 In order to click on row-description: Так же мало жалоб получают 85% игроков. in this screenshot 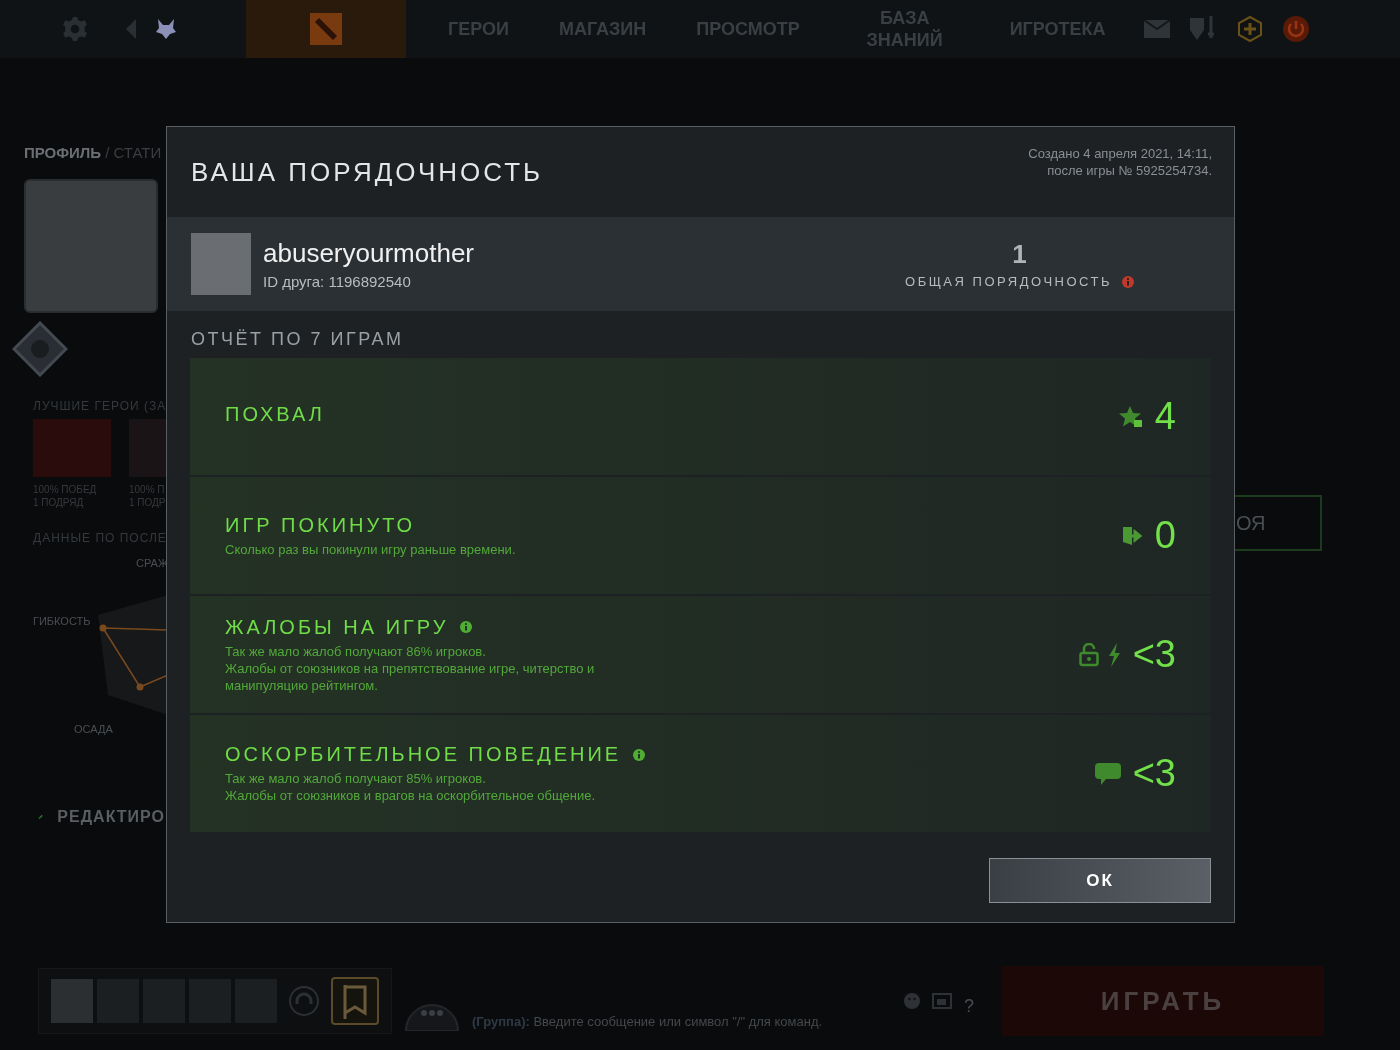, I will do `click(356, 778)`.